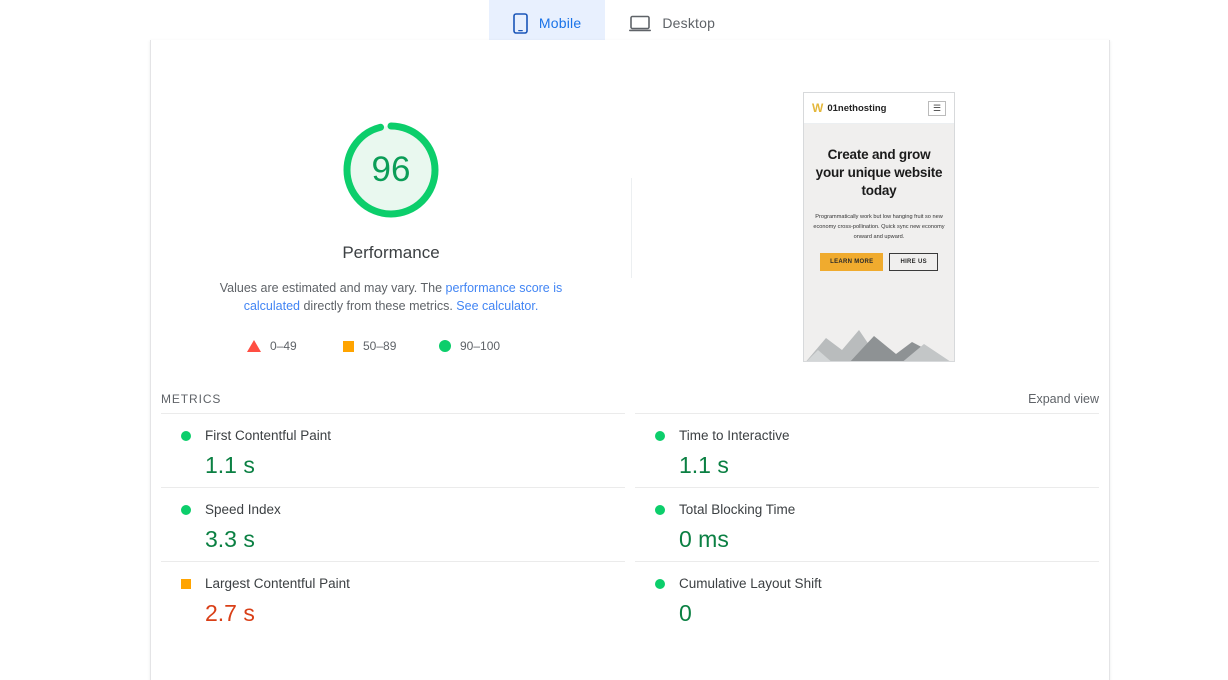  Describe the element at coordinates (393, 450) in the screenshot. I see `metric-first-contentful-paint: First Contentful Paint 1.1 s` at that location.